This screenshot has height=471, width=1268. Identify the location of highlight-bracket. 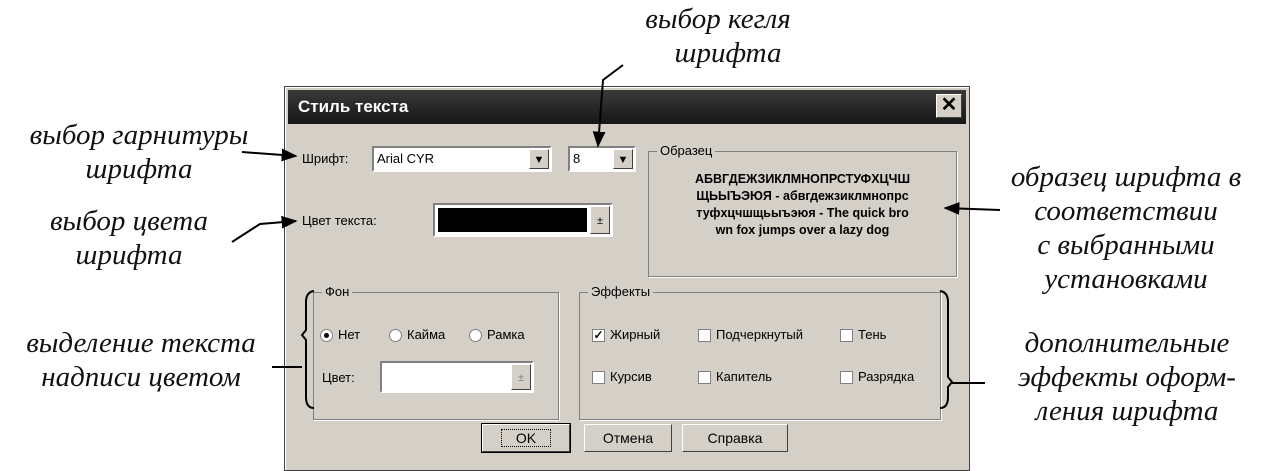
(307, 349).